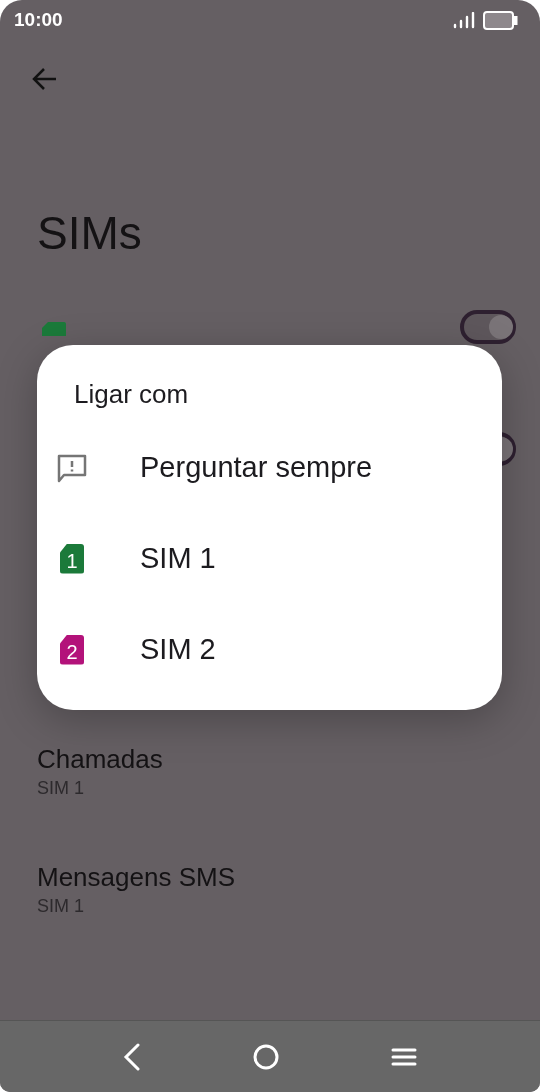  I want to click on option-item: 1 SIM 1, so click(269, 558).